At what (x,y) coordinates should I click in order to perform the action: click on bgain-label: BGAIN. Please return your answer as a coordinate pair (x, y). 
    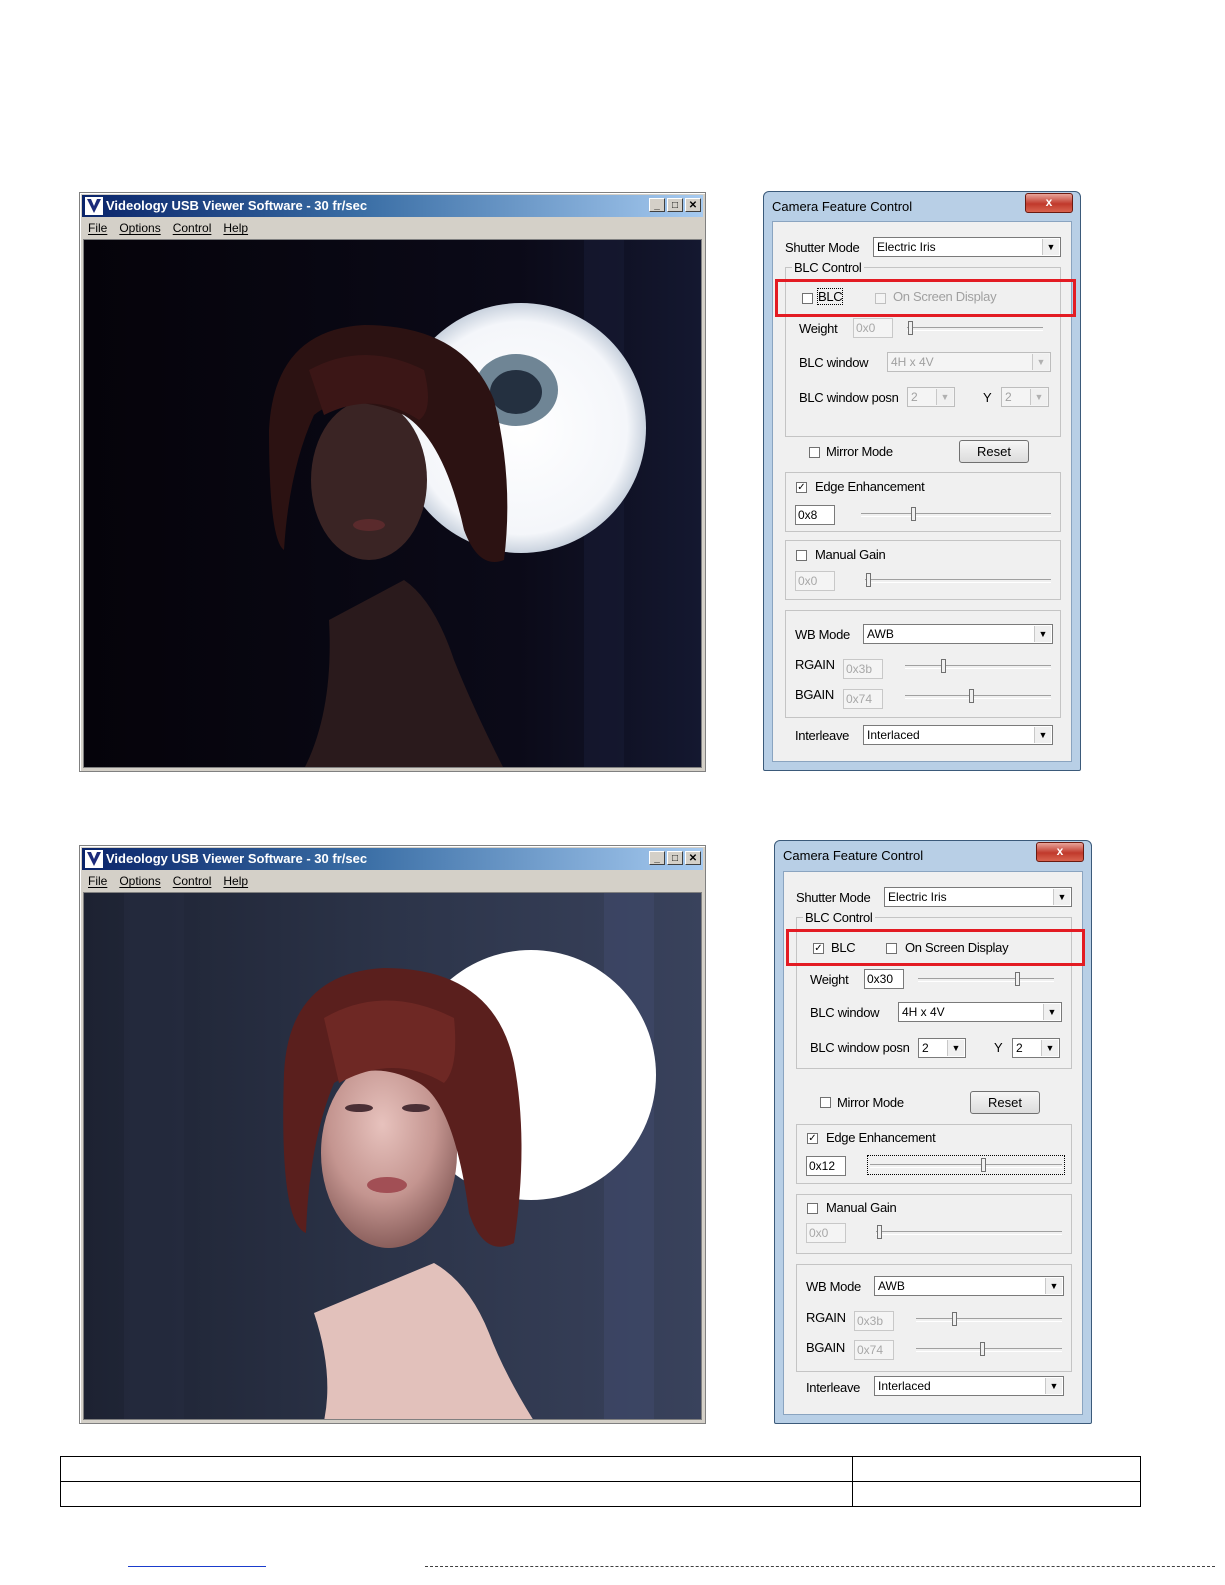
    Looking at the image, I should click on (814, 694).